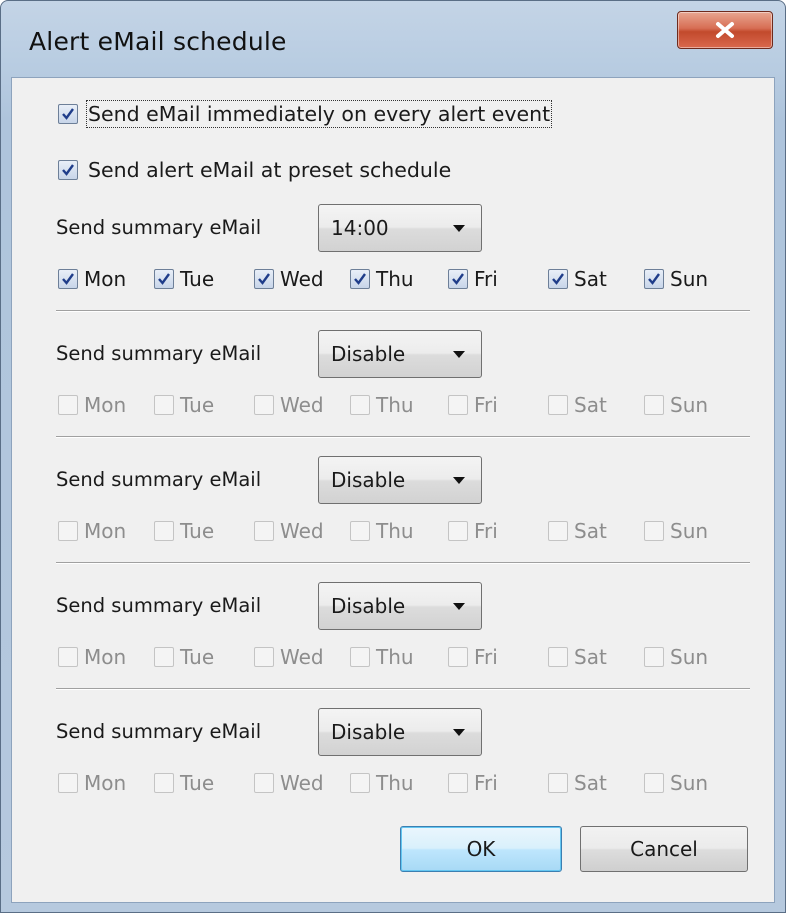  Describe the element at coordinates (393, 38) in the screenshot. I see `title-bar: Alert eMail schedule` at that location.